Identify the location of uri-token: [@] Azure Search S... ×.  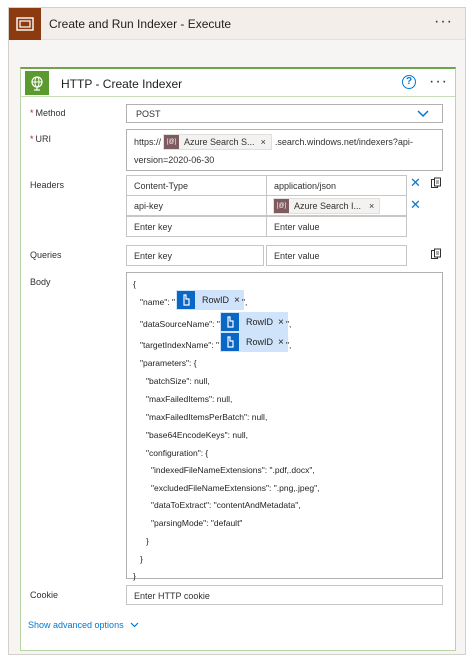
(217, 142).